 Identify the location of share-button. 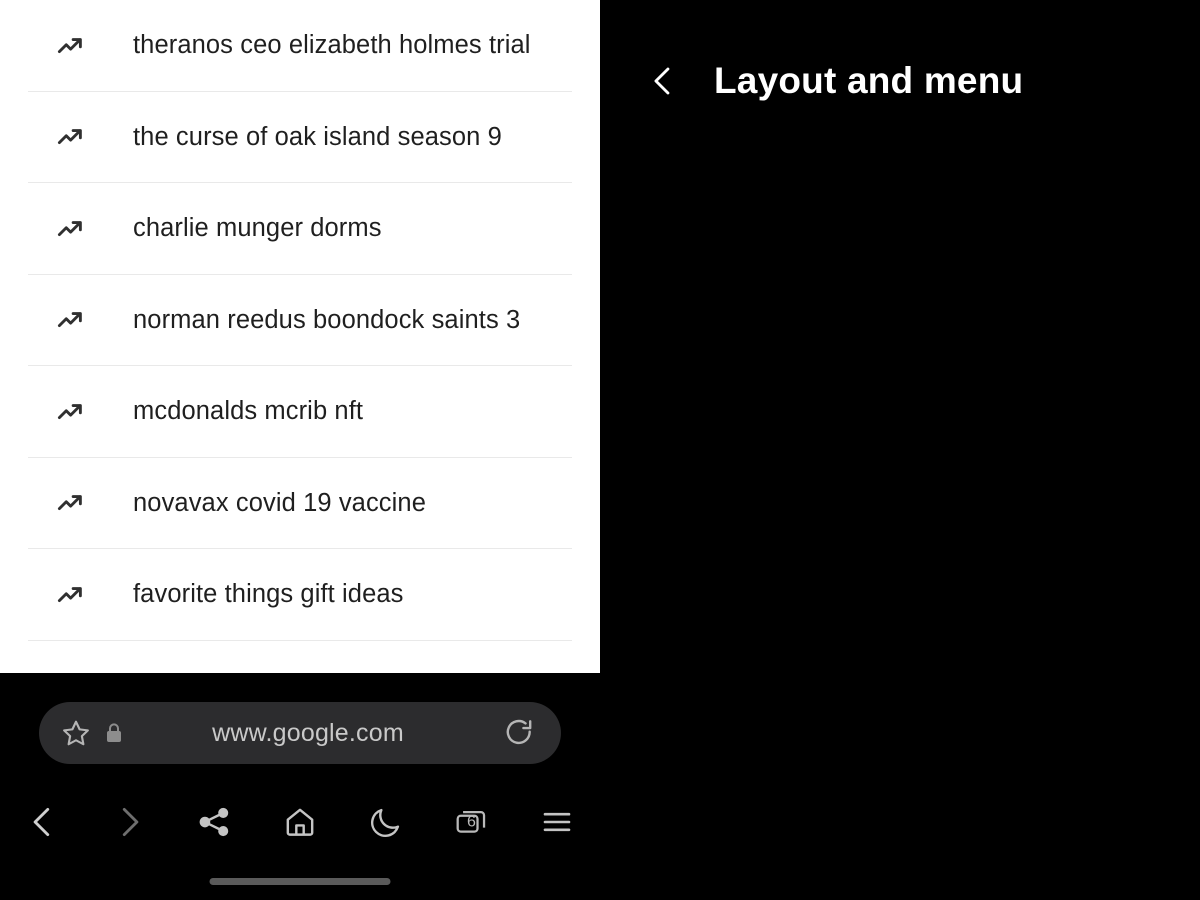
(214, 822).